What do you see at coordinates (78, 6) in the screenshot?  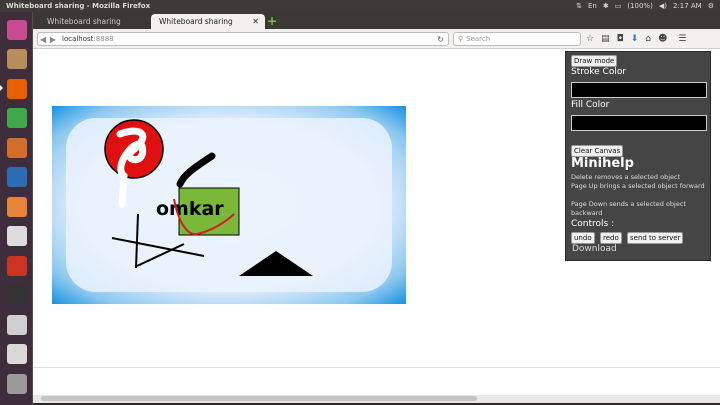 I see `window-title: Whiteboard sharing - Mozilla Firefox` at bounding box center [78, 6].